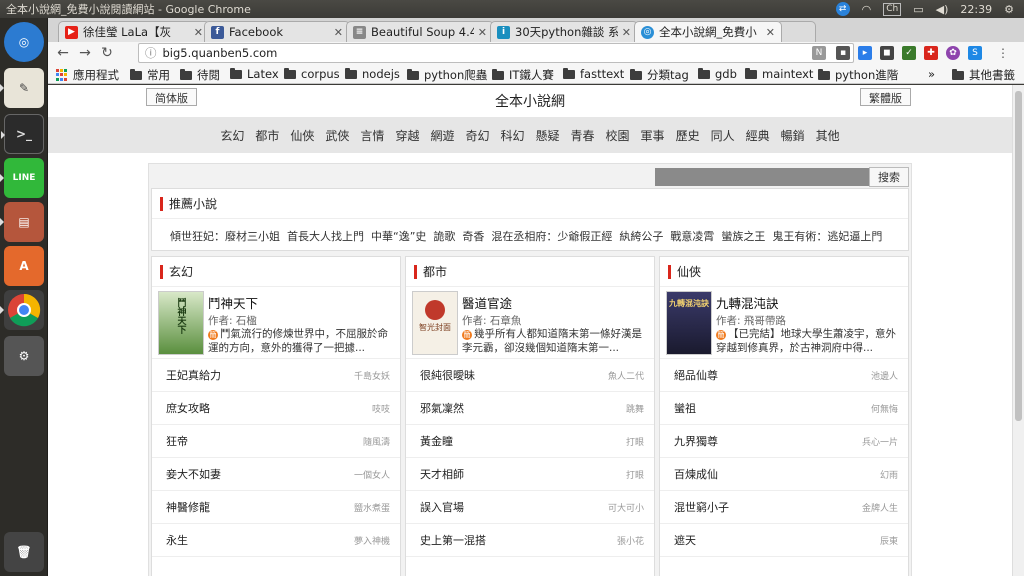 The height and width of the screenshot is (576, 1024). What do you see at coordinates (22, 310) in the screenshot?
I see `chrome-icon` at bounding box center [22, 310].